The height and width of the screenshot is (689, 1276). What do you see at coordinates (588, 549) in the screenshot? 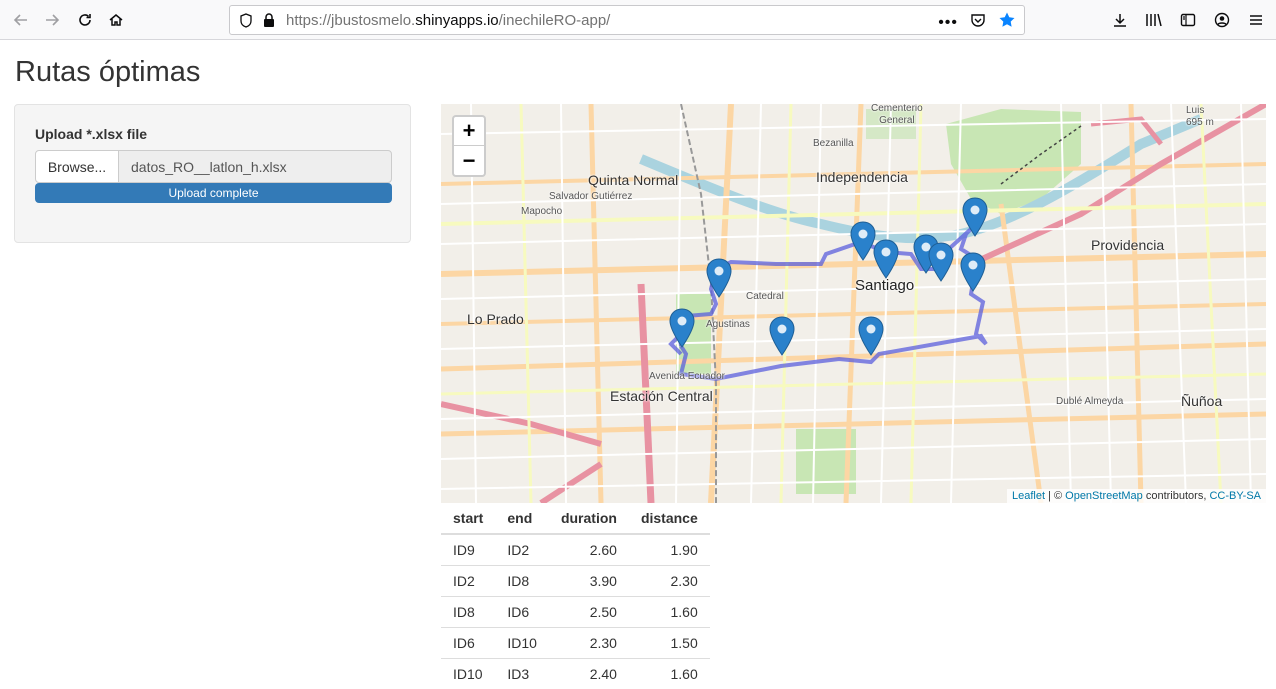
I see `cell-duration: 2.60` at bounding box center [588, 549].